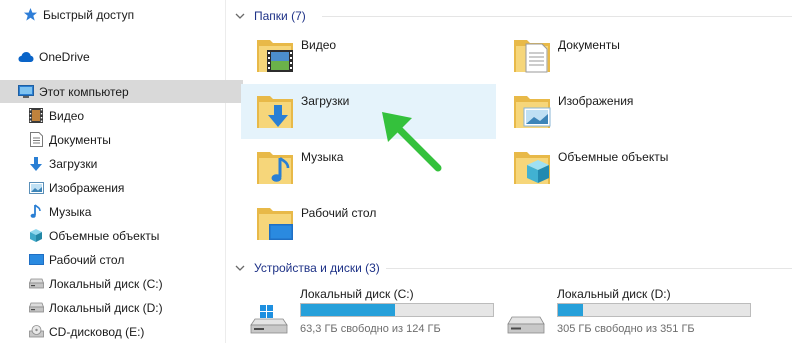 The height and width of the screenshot is (343, 800). Describe the element at coordinates (121, 91) in the screenshot. I see `sidebar-item-this-pc: Этот компьютер` at that location.